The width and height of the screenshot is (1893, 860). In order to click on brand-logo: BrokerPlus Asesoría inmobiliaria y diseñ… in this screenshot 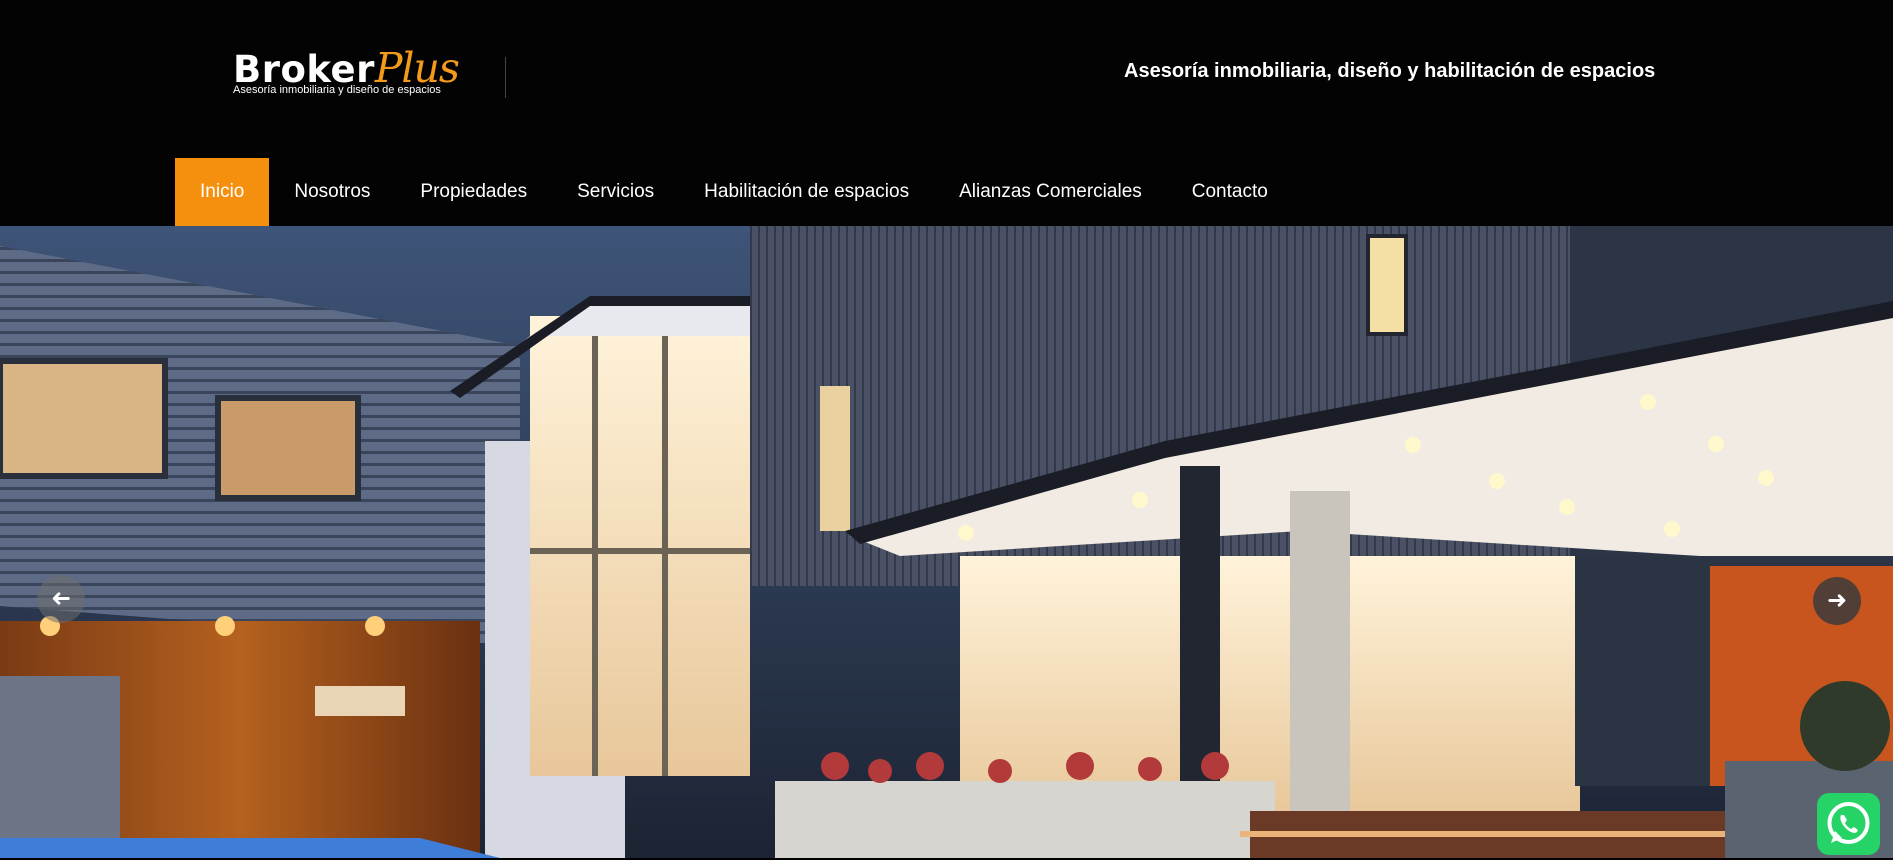, I will do `click(348, 74)`.